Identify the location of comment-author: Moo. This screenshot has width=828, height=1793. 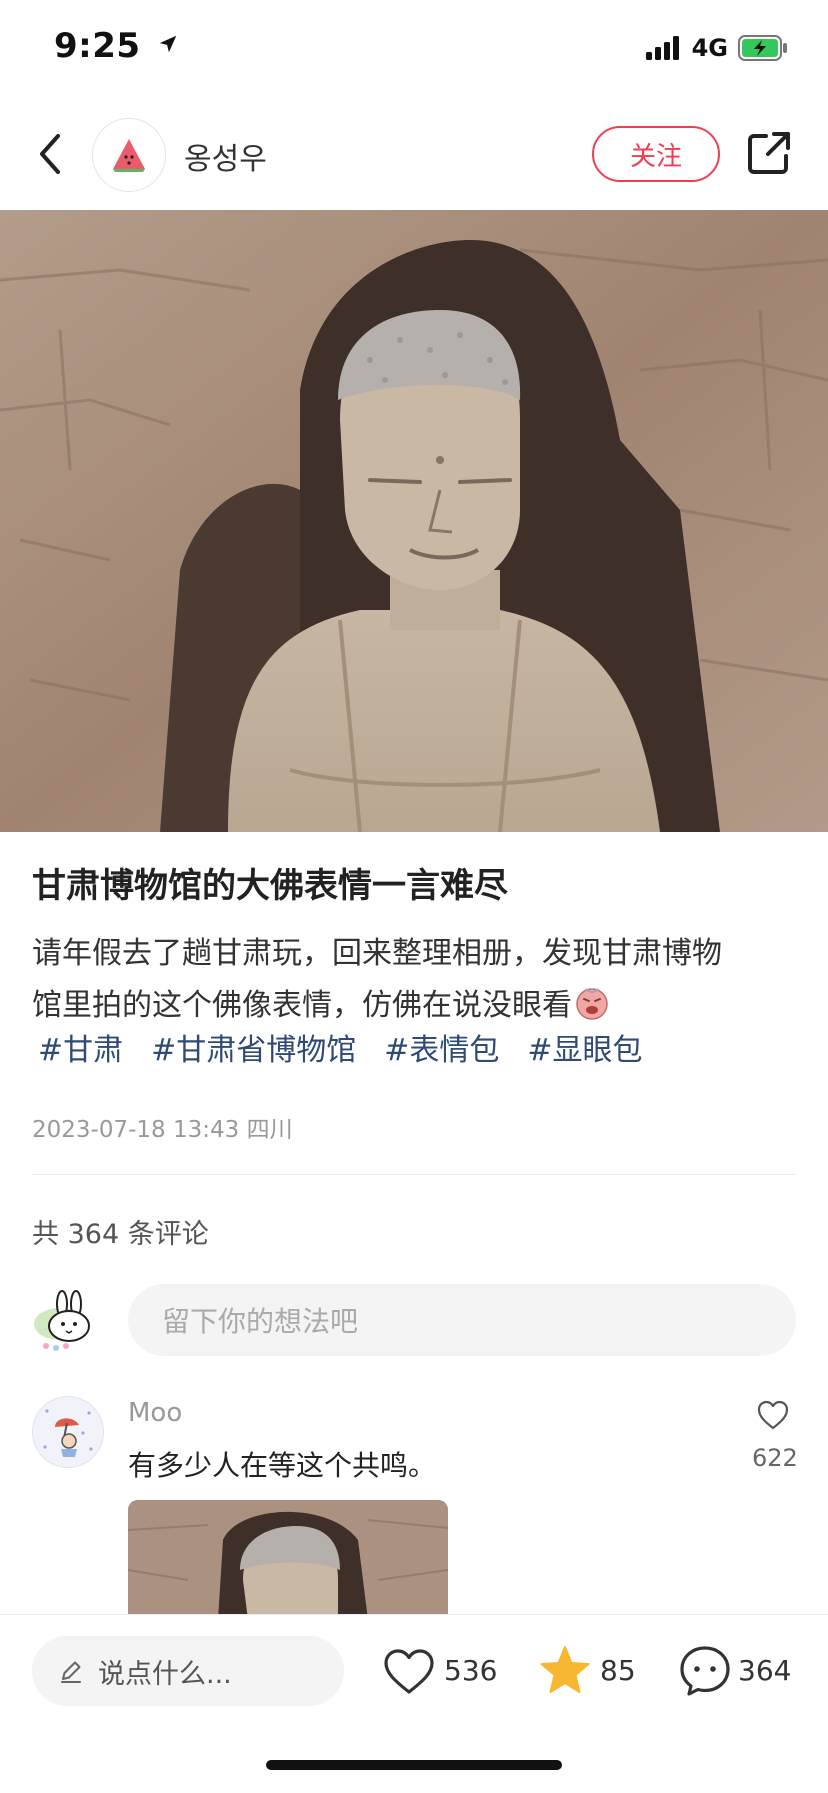
(155, 1413).